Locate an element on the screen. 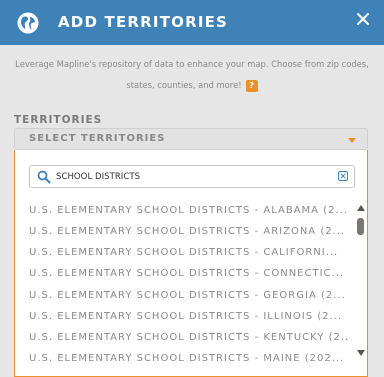 Image resolution: width=384 pixels, height=377 pixels. caret-down-icon is located at coordinates (352, 140).